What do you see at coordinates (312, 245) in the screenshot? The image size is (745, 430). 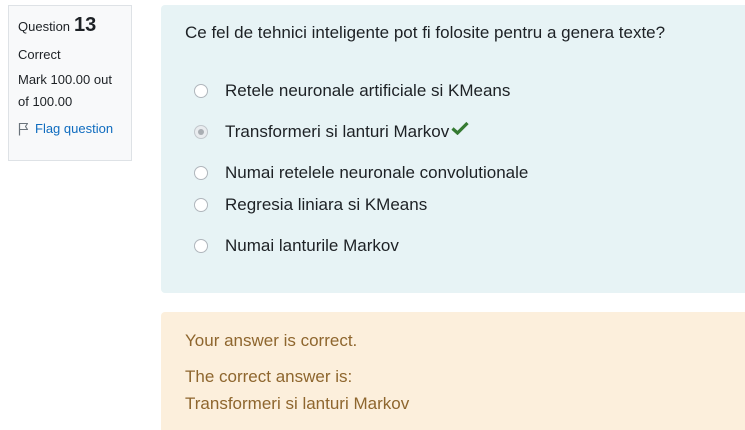 I see `answer-option-label: Numai lanturile Markov` at bounding box center [312, 245].